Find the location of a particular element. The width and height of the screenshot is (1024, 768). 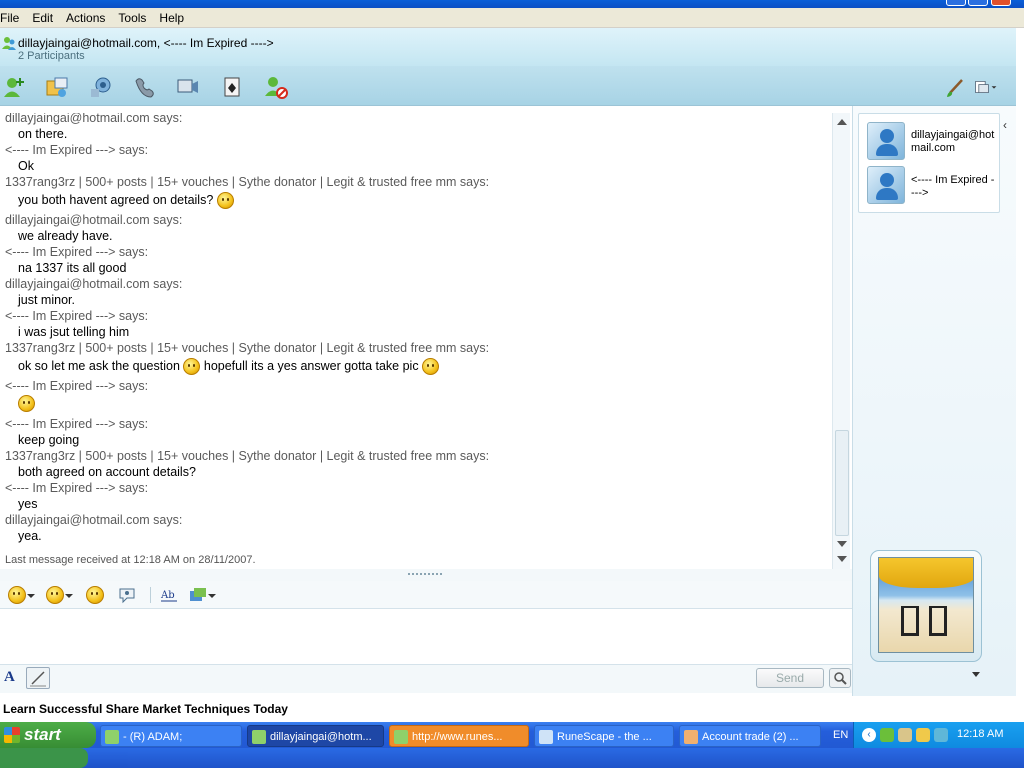

splitter-grip-icon is located at coordinates (425, 574).